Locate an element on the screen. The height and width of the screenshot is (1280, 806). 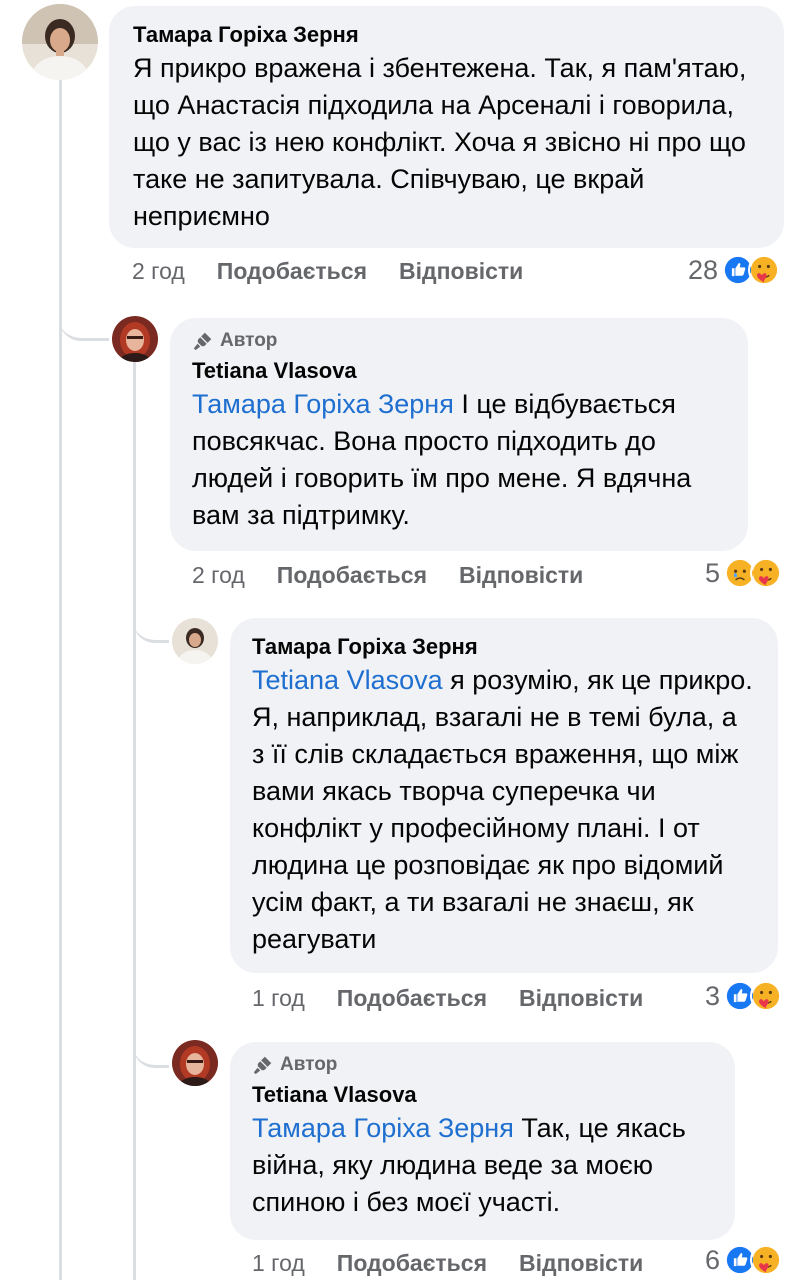
reaction-count: 5 is located at coordinates (713, 572).